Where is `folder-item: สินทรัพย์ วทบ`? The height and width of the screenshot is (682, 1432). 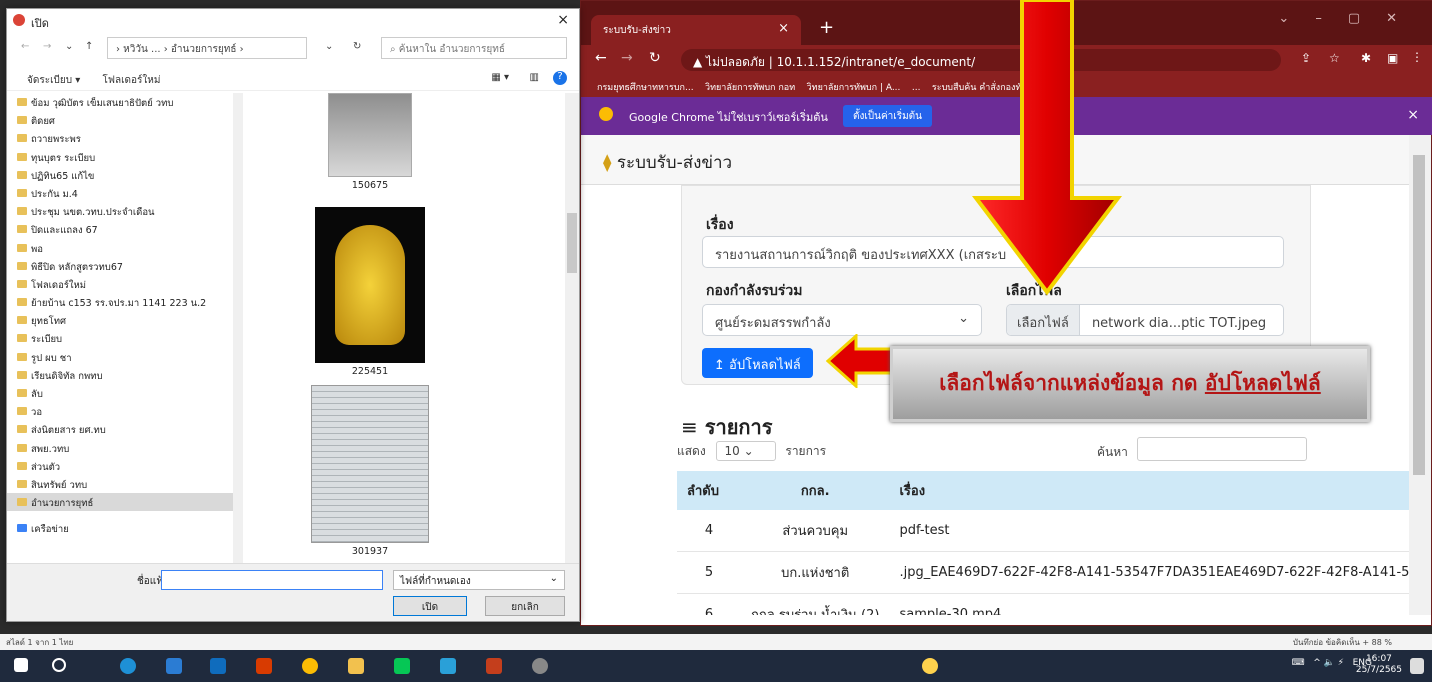
folder-item: สินทรัพย์ วทบ is located at coordinates (125, 484).